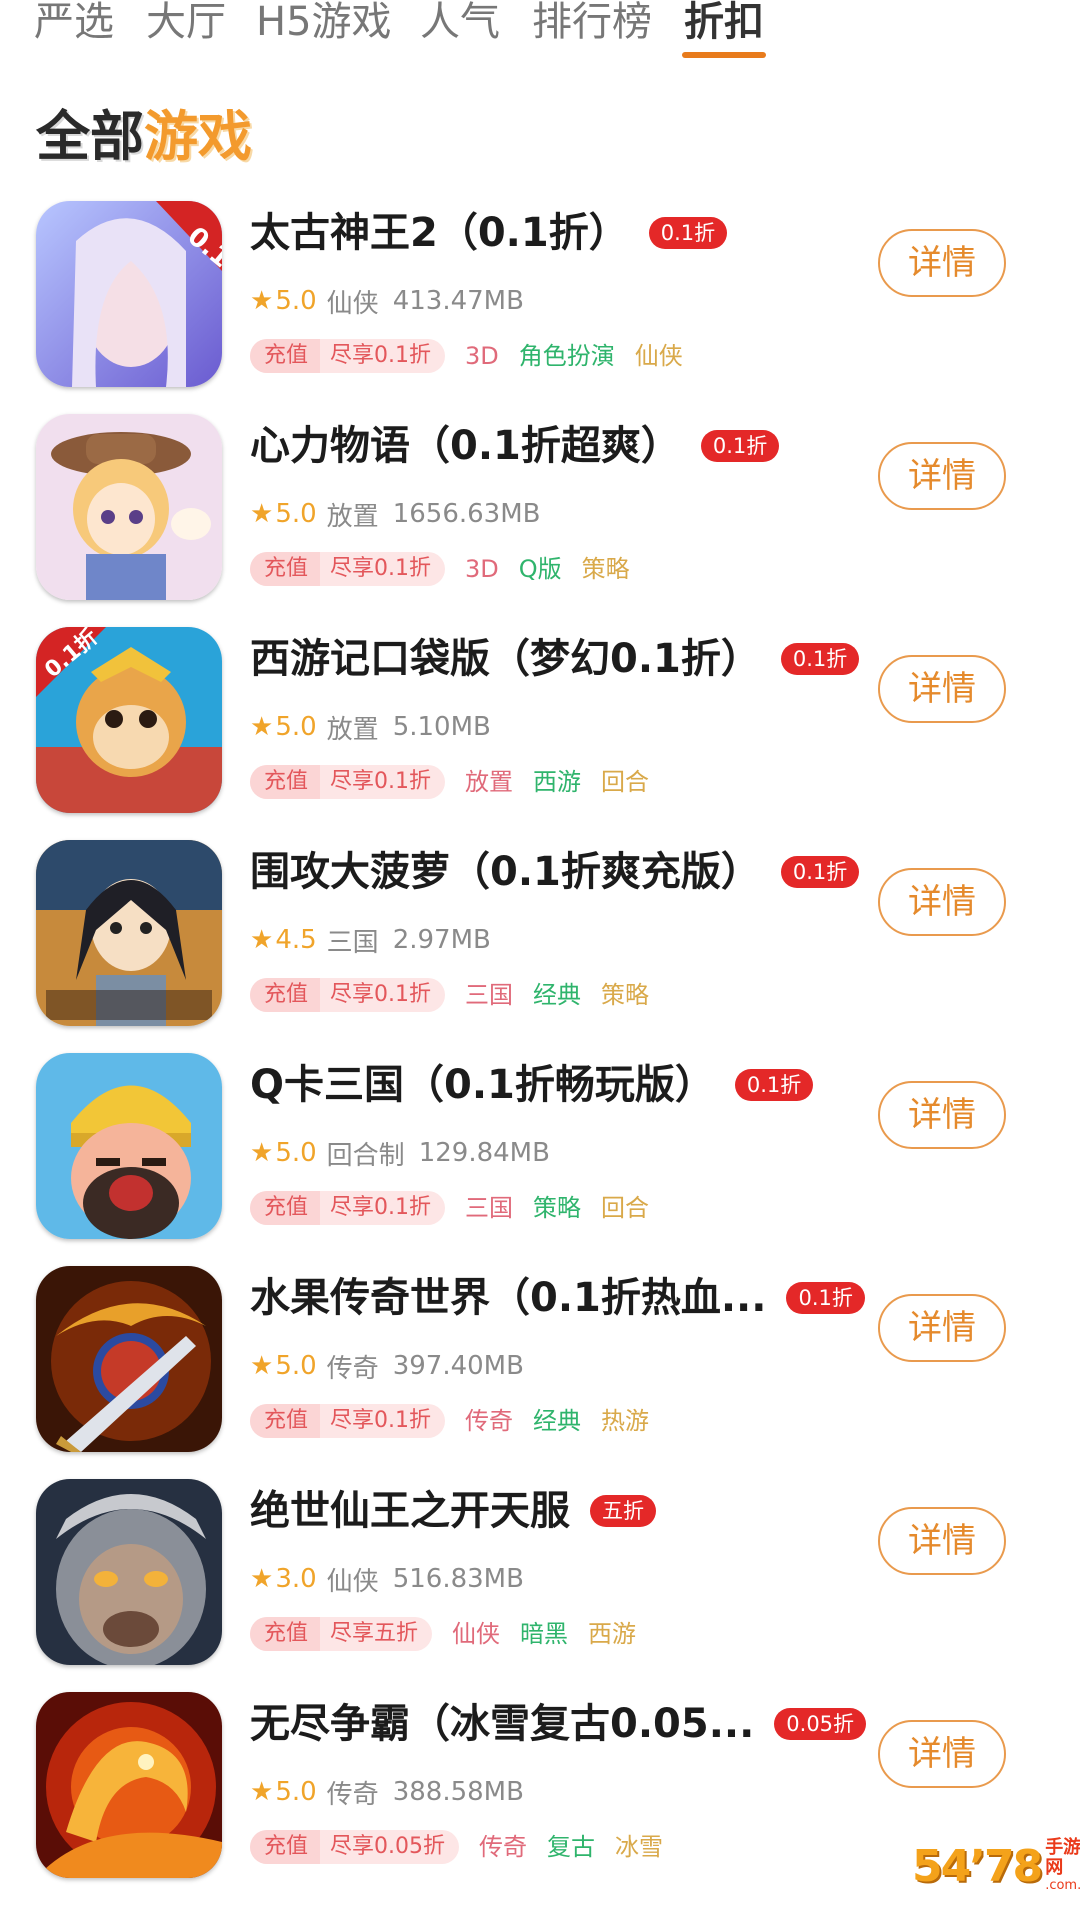 This screenshot has height=1920, width=1080. What do you see at coordinates (639, 1847) in the screenshot?
I see `game-tag: 冰雪` at bounding box center [639, 1847].